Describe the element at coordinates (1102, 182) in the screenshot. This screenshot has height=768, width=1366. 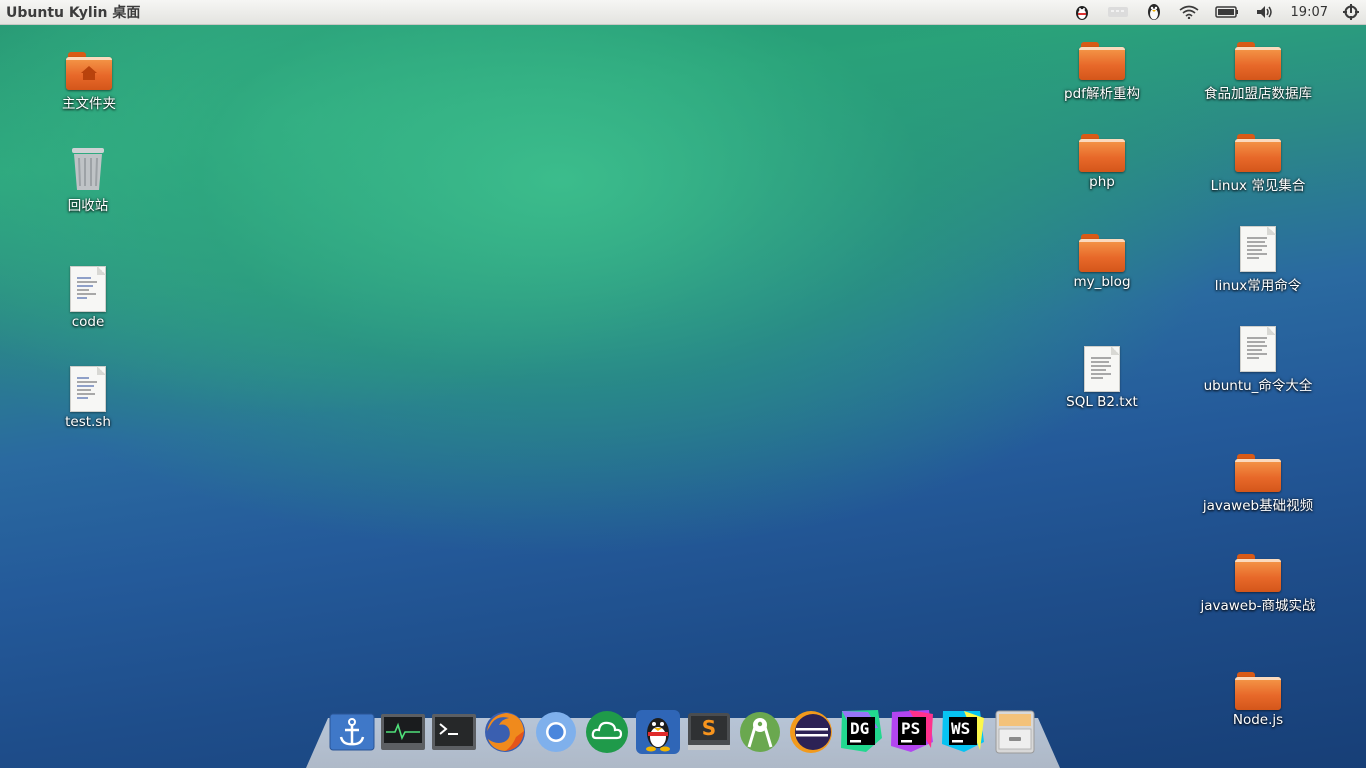
I see `desktop-icon-label: php` at that location.